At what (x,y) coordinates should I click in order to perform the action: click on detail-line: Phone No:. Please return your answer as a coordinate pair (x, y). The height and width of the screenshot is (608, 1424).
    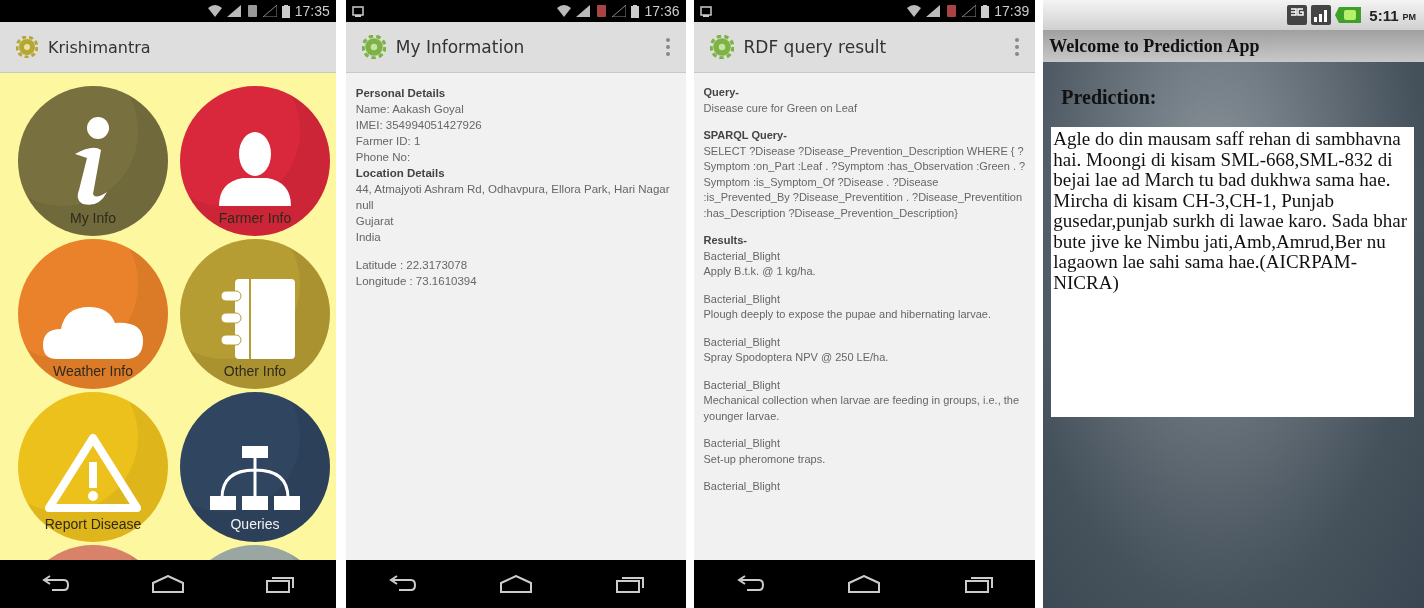
    Looking at the image, I should click on (383, 157).